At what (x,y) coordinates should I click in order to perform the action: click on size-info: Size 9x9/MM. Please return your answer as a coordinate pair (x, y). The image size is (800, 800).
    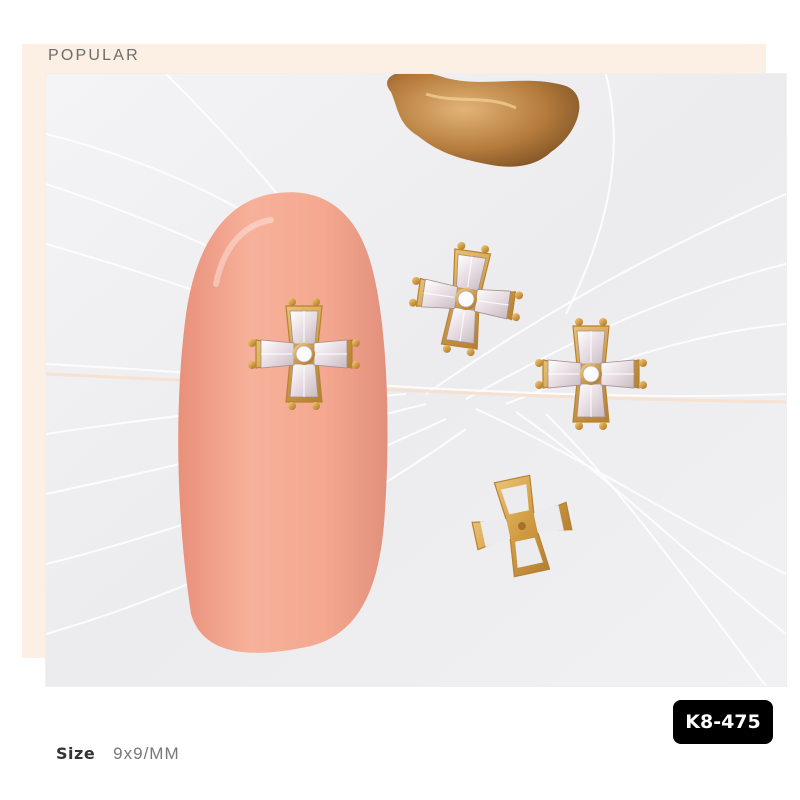
    Looking at the image, I should click on (118, 754).